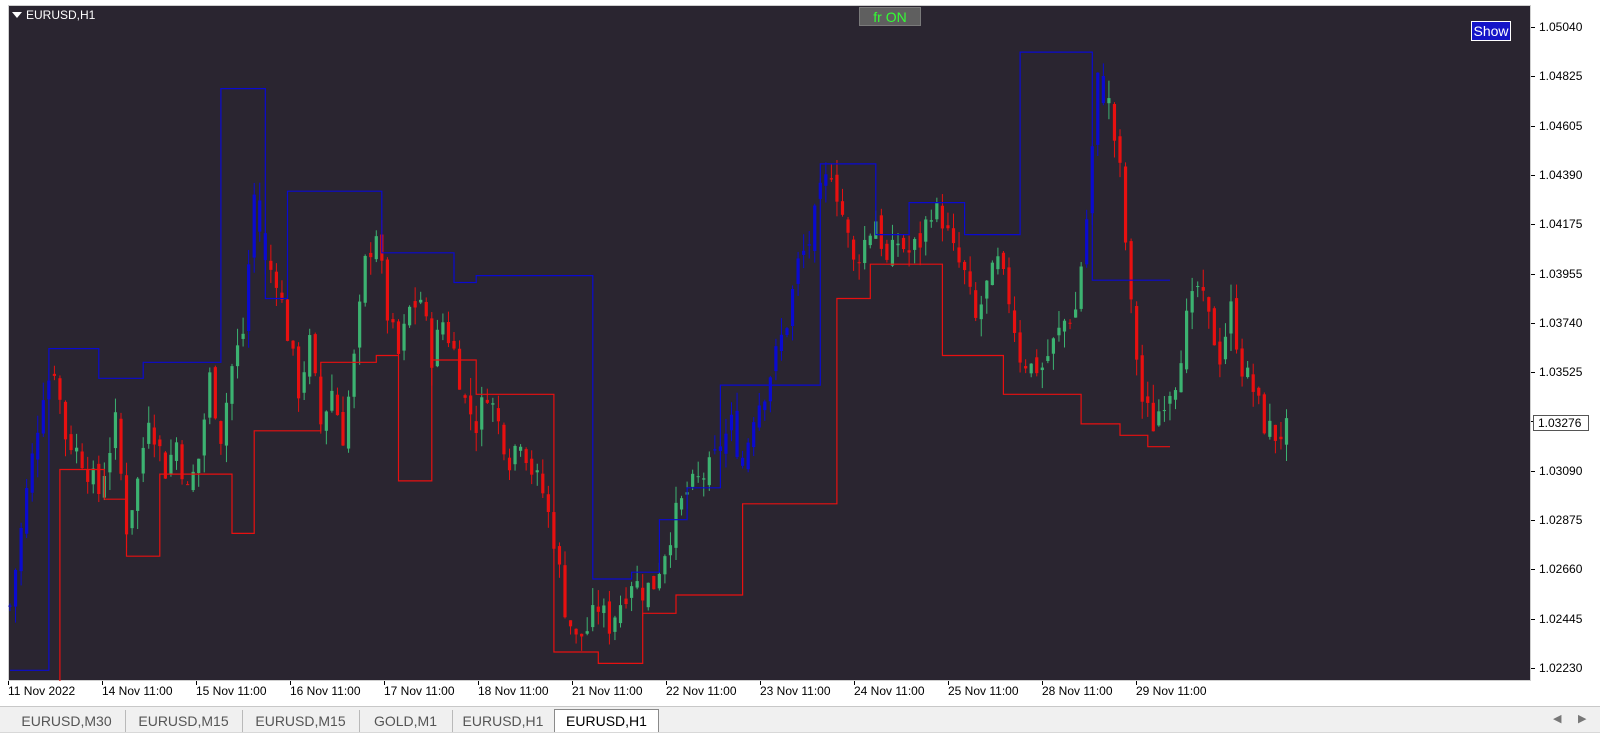 The height and width of the screenshot is (748, 1600). What do you see at coordinates (1561, 569) in the screenshot?
I see `price-axis-label: 1.02660` at bounding box center [1561, 569].